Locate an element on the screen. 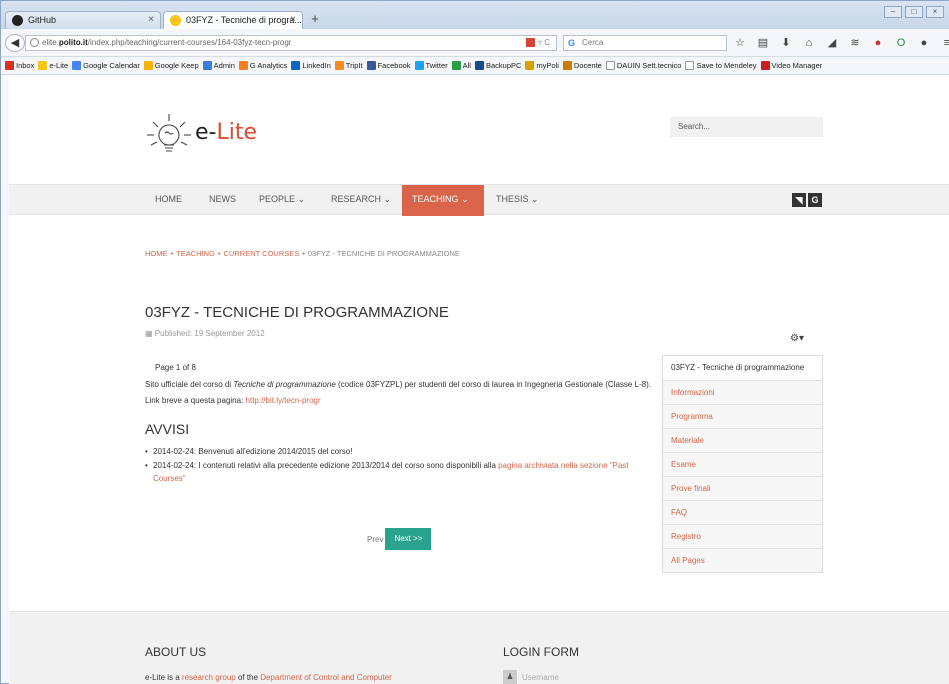 Image resolution: width=949 pixels, height=684 pixels. url-domain: polito.it is located at coordinates (73, 42).